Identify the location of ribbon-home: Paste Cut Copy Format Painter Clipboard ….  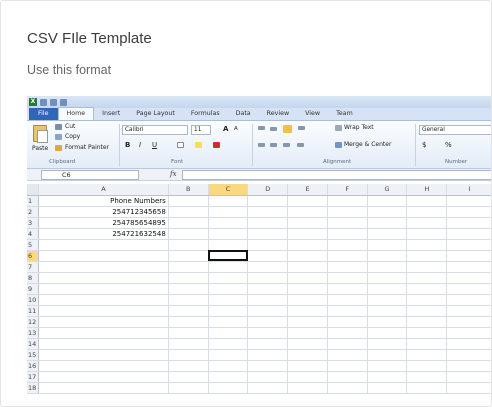
(259, 145).